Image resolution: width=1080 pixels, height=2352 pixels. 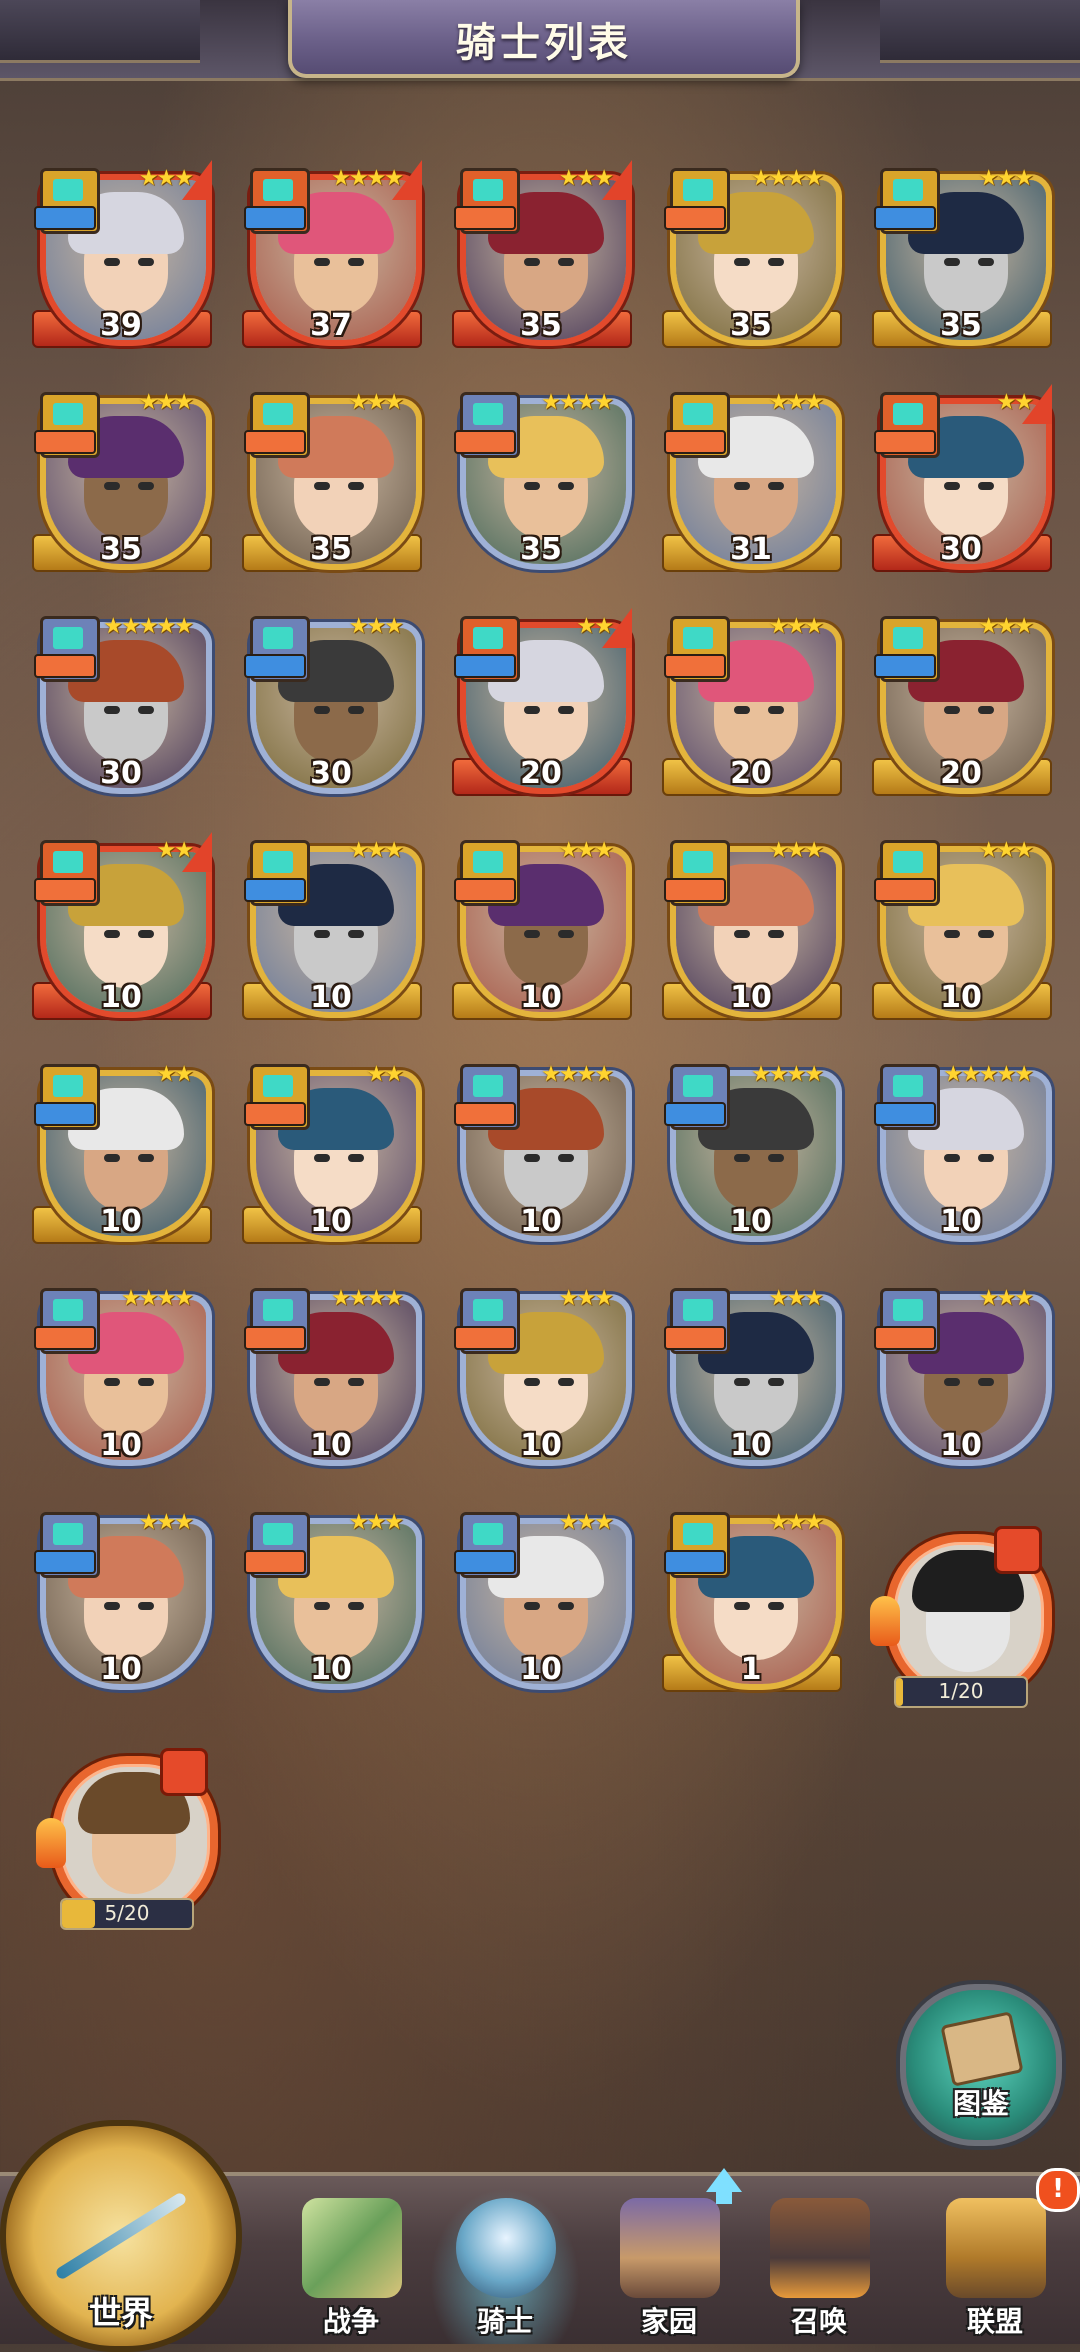 What do you see at coordinates (751, 479) in the screenshot?
I see `hero-card: ★★★ 31` at bounding box center [751, 479].